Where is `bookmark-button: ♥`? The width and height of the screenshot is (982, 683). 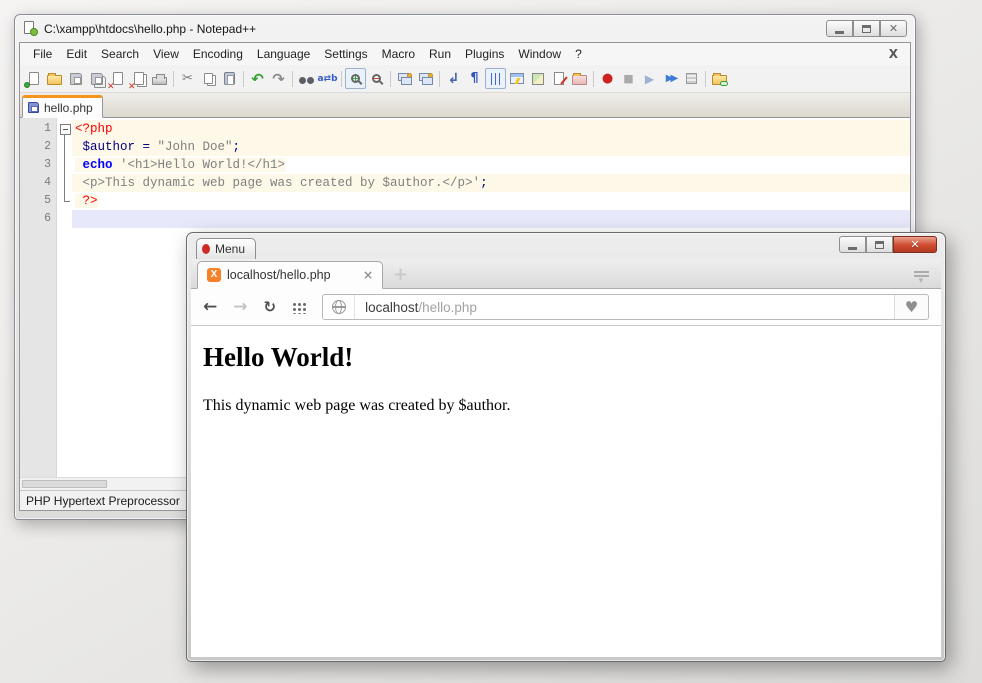 bookmark-button: ♥ is located at coordinates (911, 307).